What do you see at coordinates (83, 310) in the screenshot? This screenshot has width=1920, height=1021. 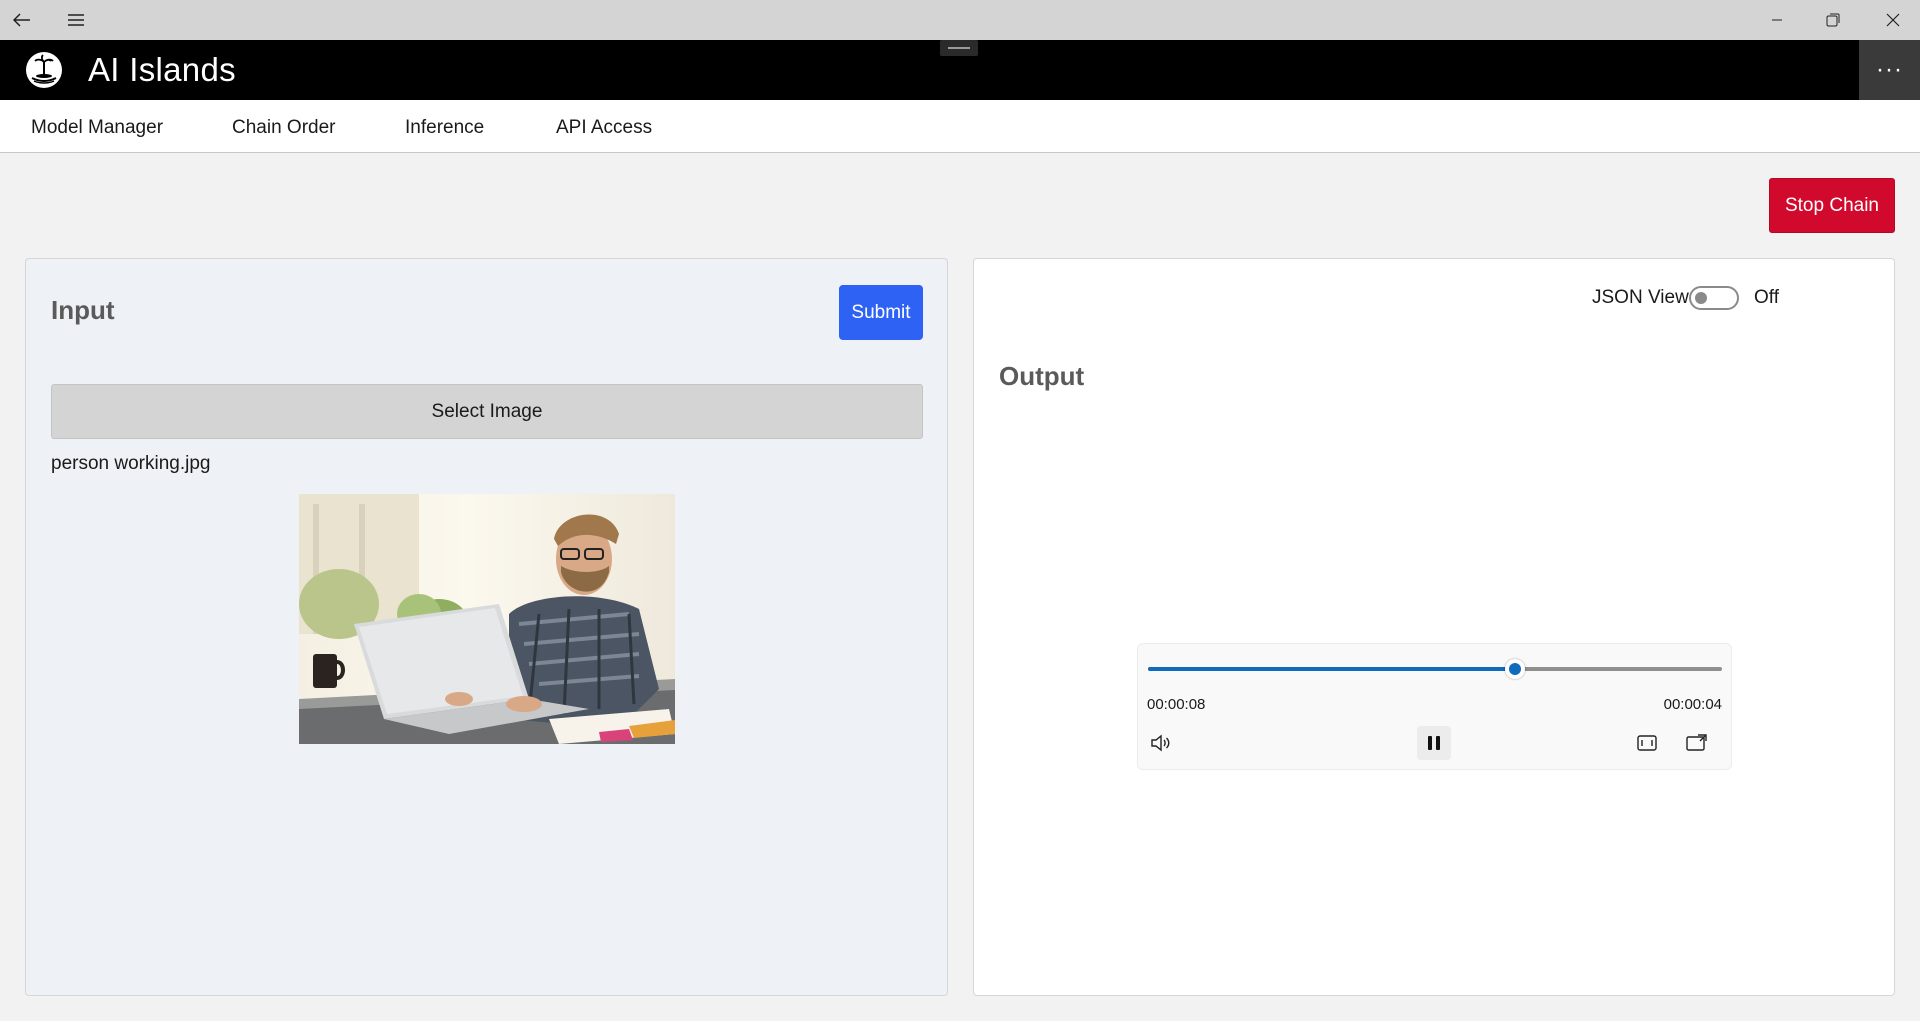 I see `input-title: Input` at bounding box center [83, 310].